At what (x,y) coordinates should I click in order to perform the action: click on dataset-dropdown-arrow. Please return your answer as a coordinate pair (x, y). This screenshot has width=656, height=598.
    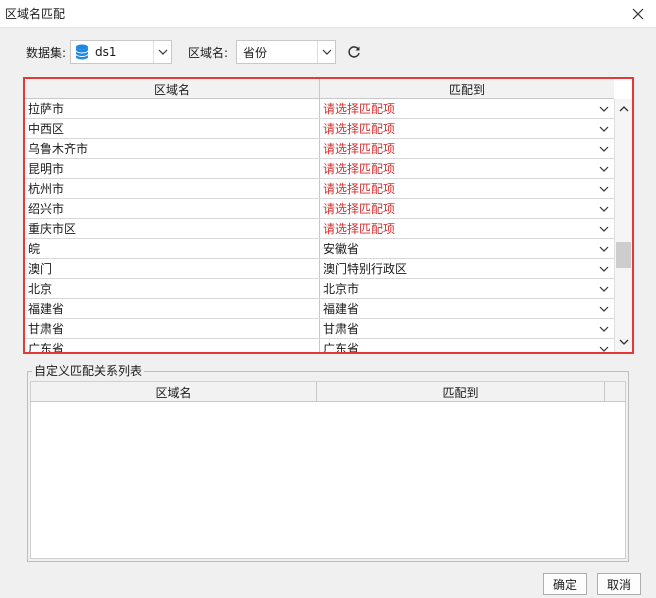
    Looking at the image, I should click on (162, 52).